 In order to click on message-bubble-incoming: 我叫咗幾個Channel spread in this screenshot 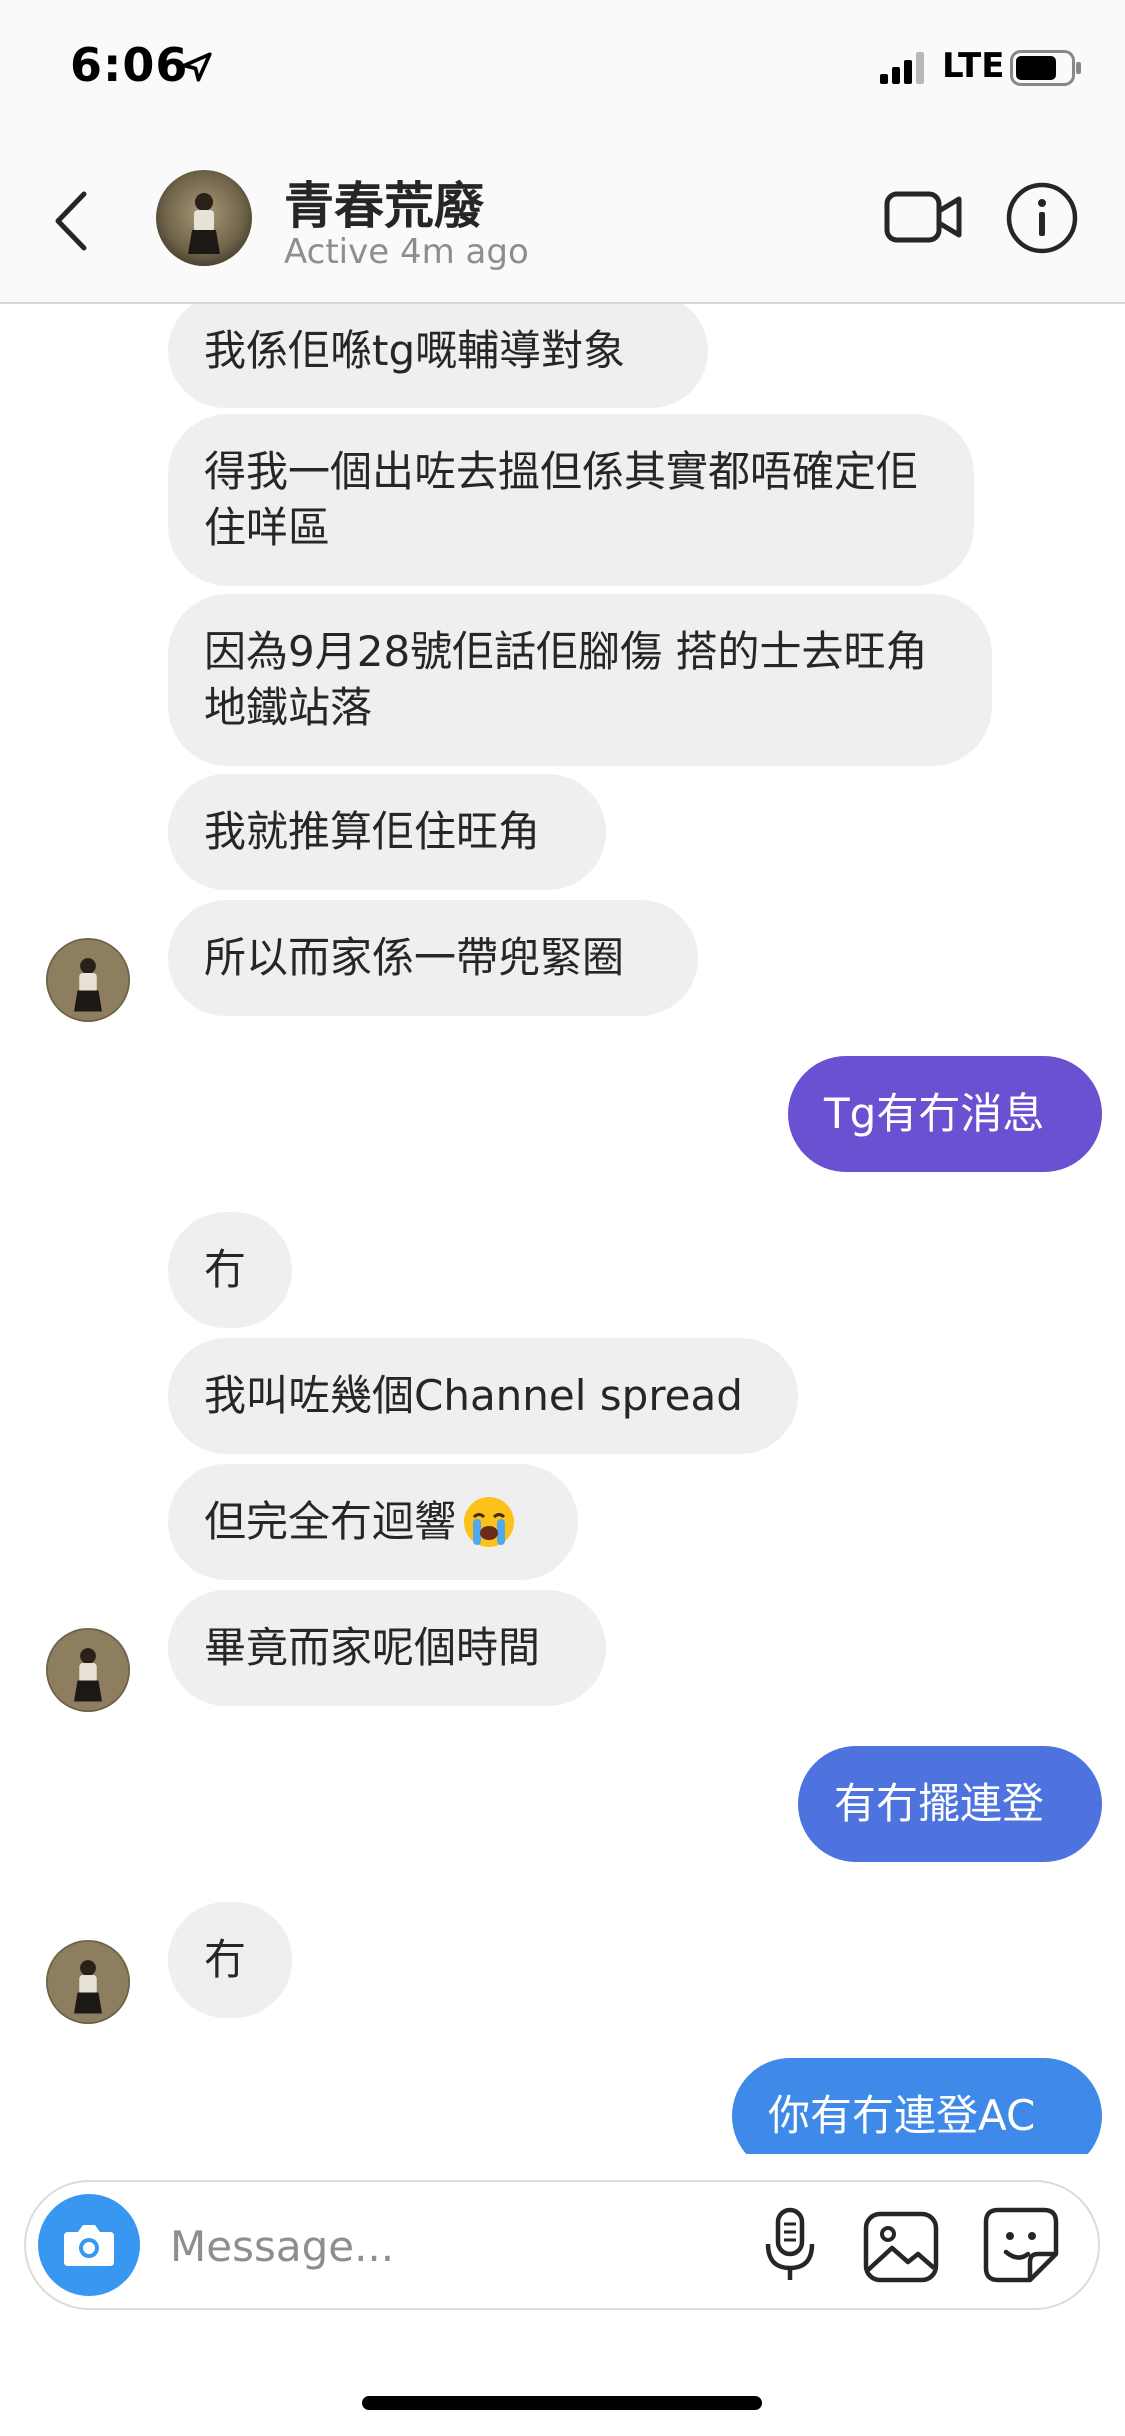, I will do `click(483, 1396)`.